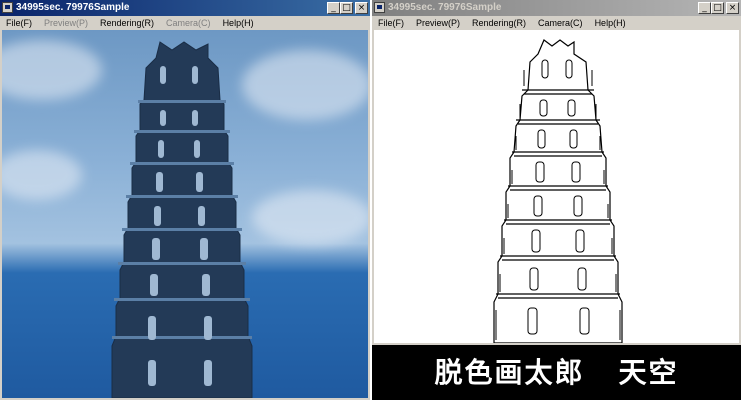 This screenshot has height=400, width=741. What do you see at coordinates (185, 8) in the screenshot?
I see `render-window-titlebar: 34995sec. 79976Sample _ □ ×` at bounding box center [185, 8].